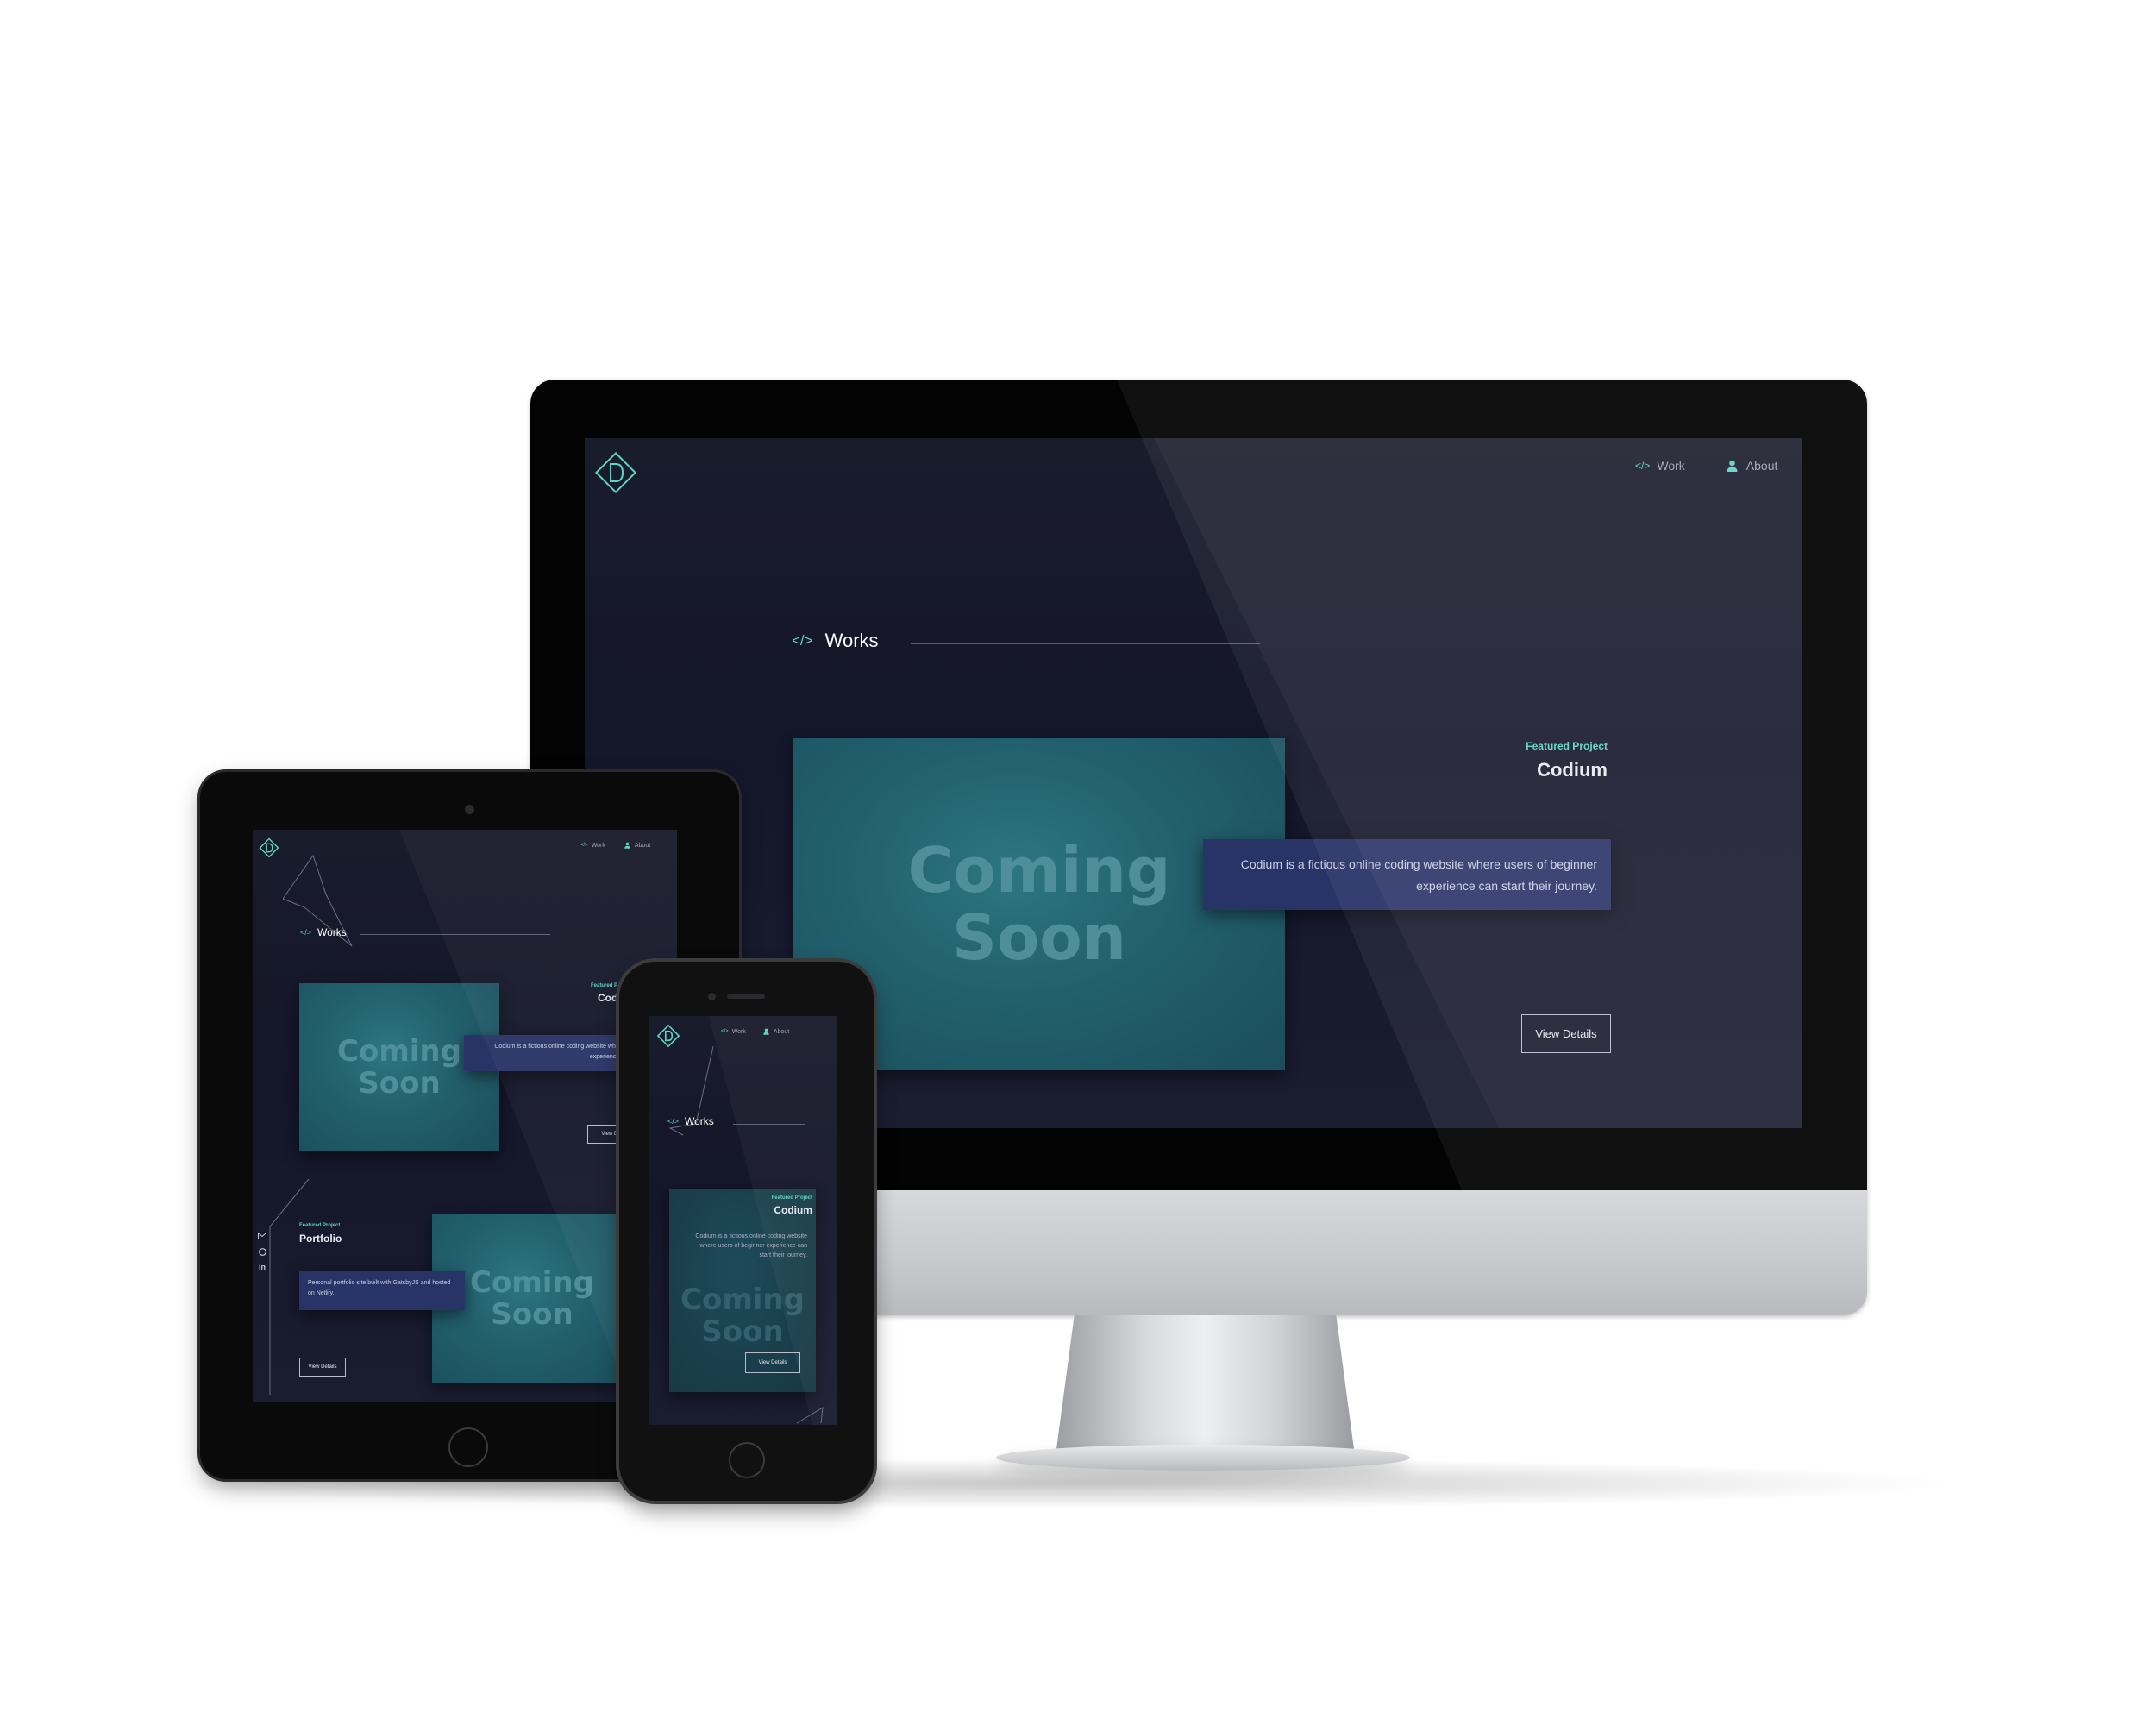 This screenshot has height=1725, width=2156. Describe the element at coordinates (747, 1460) in the screenshot. I see `phone-home-button` at that location.